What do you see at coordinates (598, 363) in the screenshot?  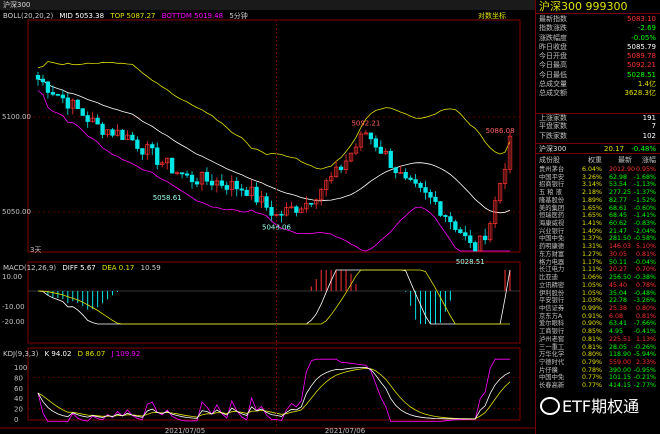 I see `constituent-row: 宁德时代 0.79% 559.00 2.33%` at bounding box center [598, 363].